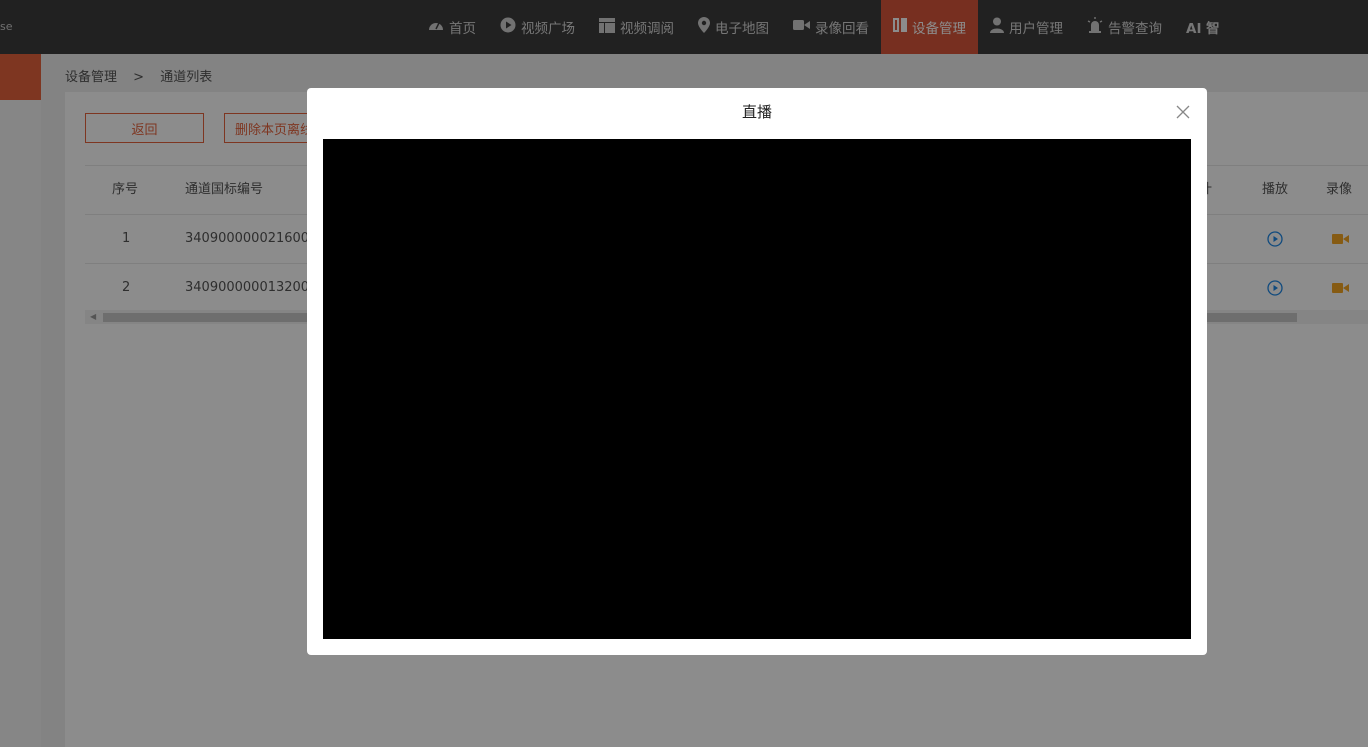  Describe the element at coordinates (756, 112) in the screenshot. I see `dialog-title: 直播` at that location.